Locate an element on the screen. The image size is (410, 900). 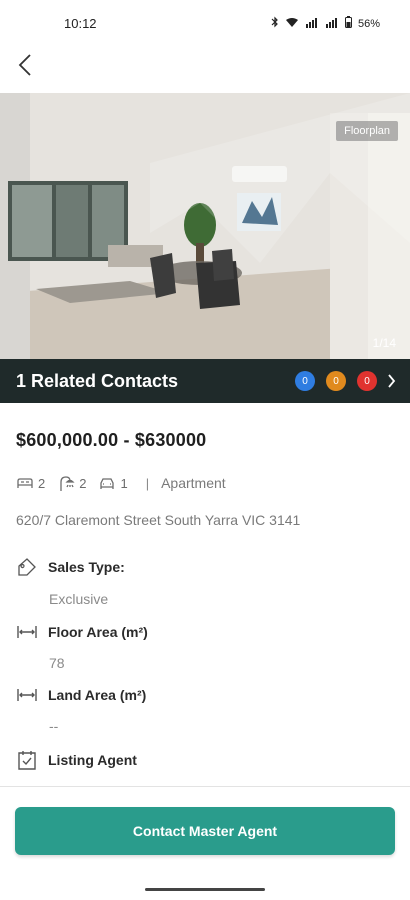
price-tag-icon is located at coordinates (27, 567).